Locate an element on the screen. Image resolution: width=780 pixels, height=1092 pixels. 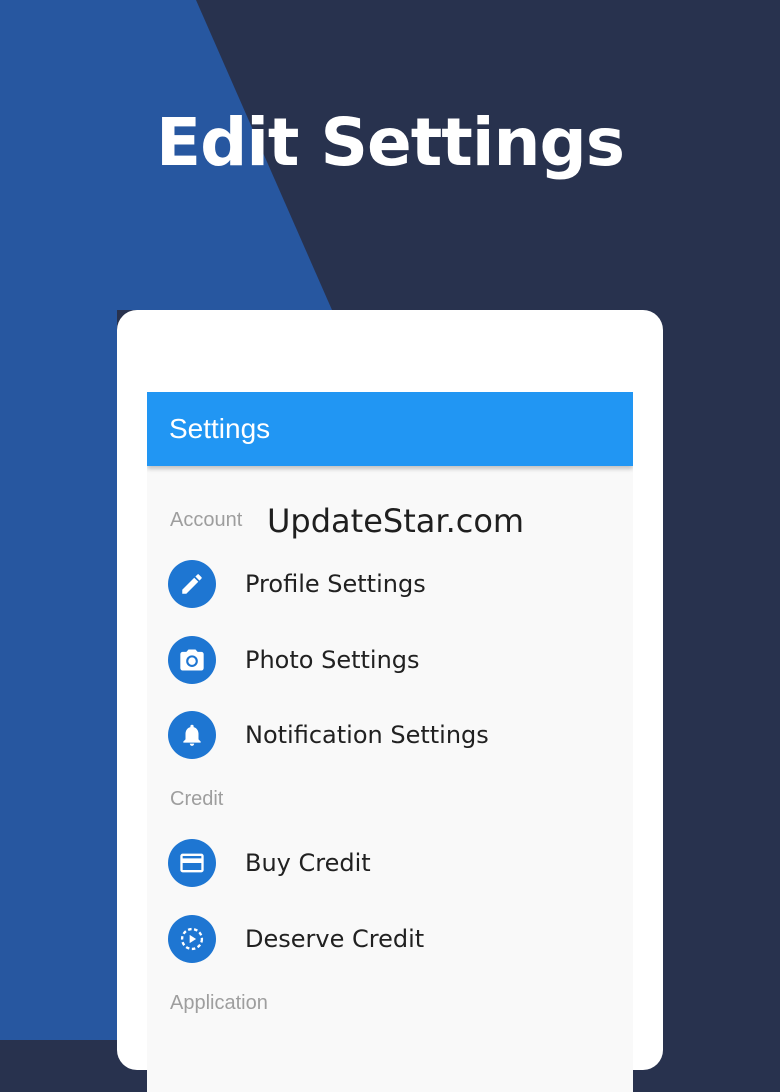
app-bar-title: Settings is located at coordinates (220, 428).